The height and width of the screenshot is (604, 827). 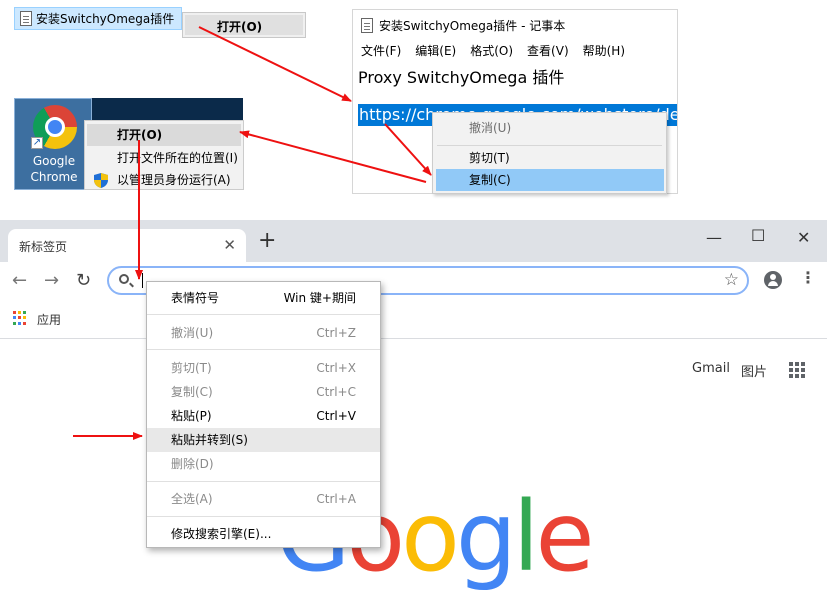 What do you see at coordinates (263, 368) in the screenshot?
I see `cut-menu-item: 剪切(T) Ctrl+X` at bounding box center [263, 368].